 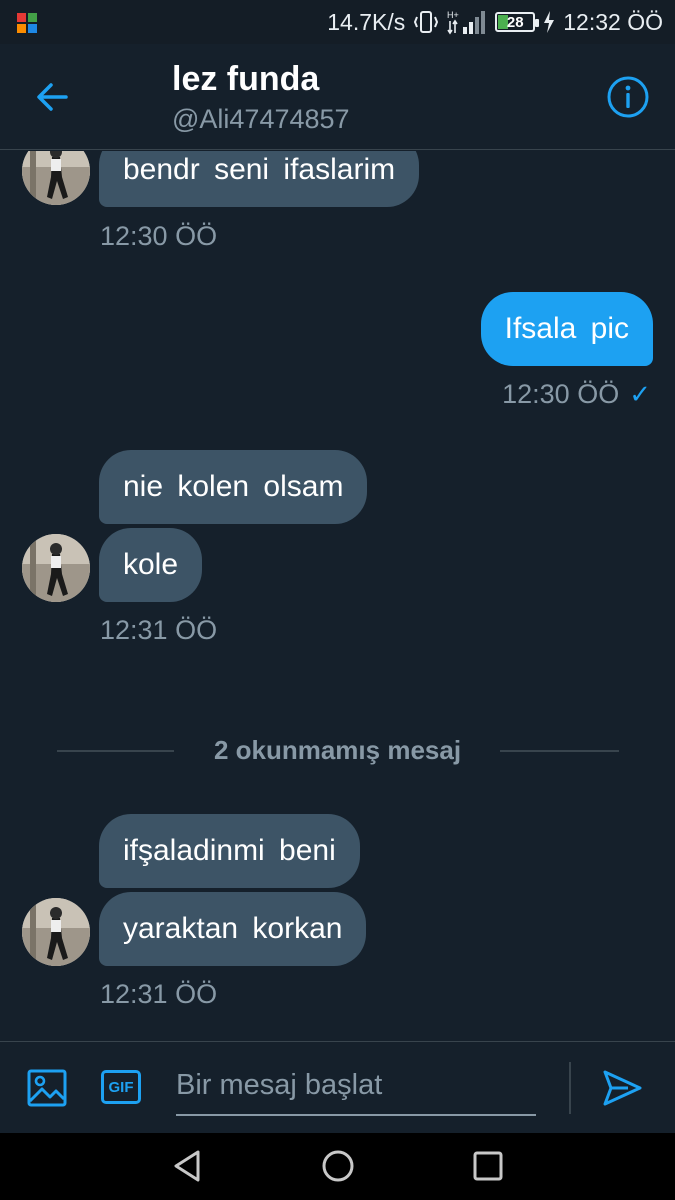 What do you see at coordinates (549, 22) in the screenshot?
I see `charging-icon` at bounding box center [549, 22].